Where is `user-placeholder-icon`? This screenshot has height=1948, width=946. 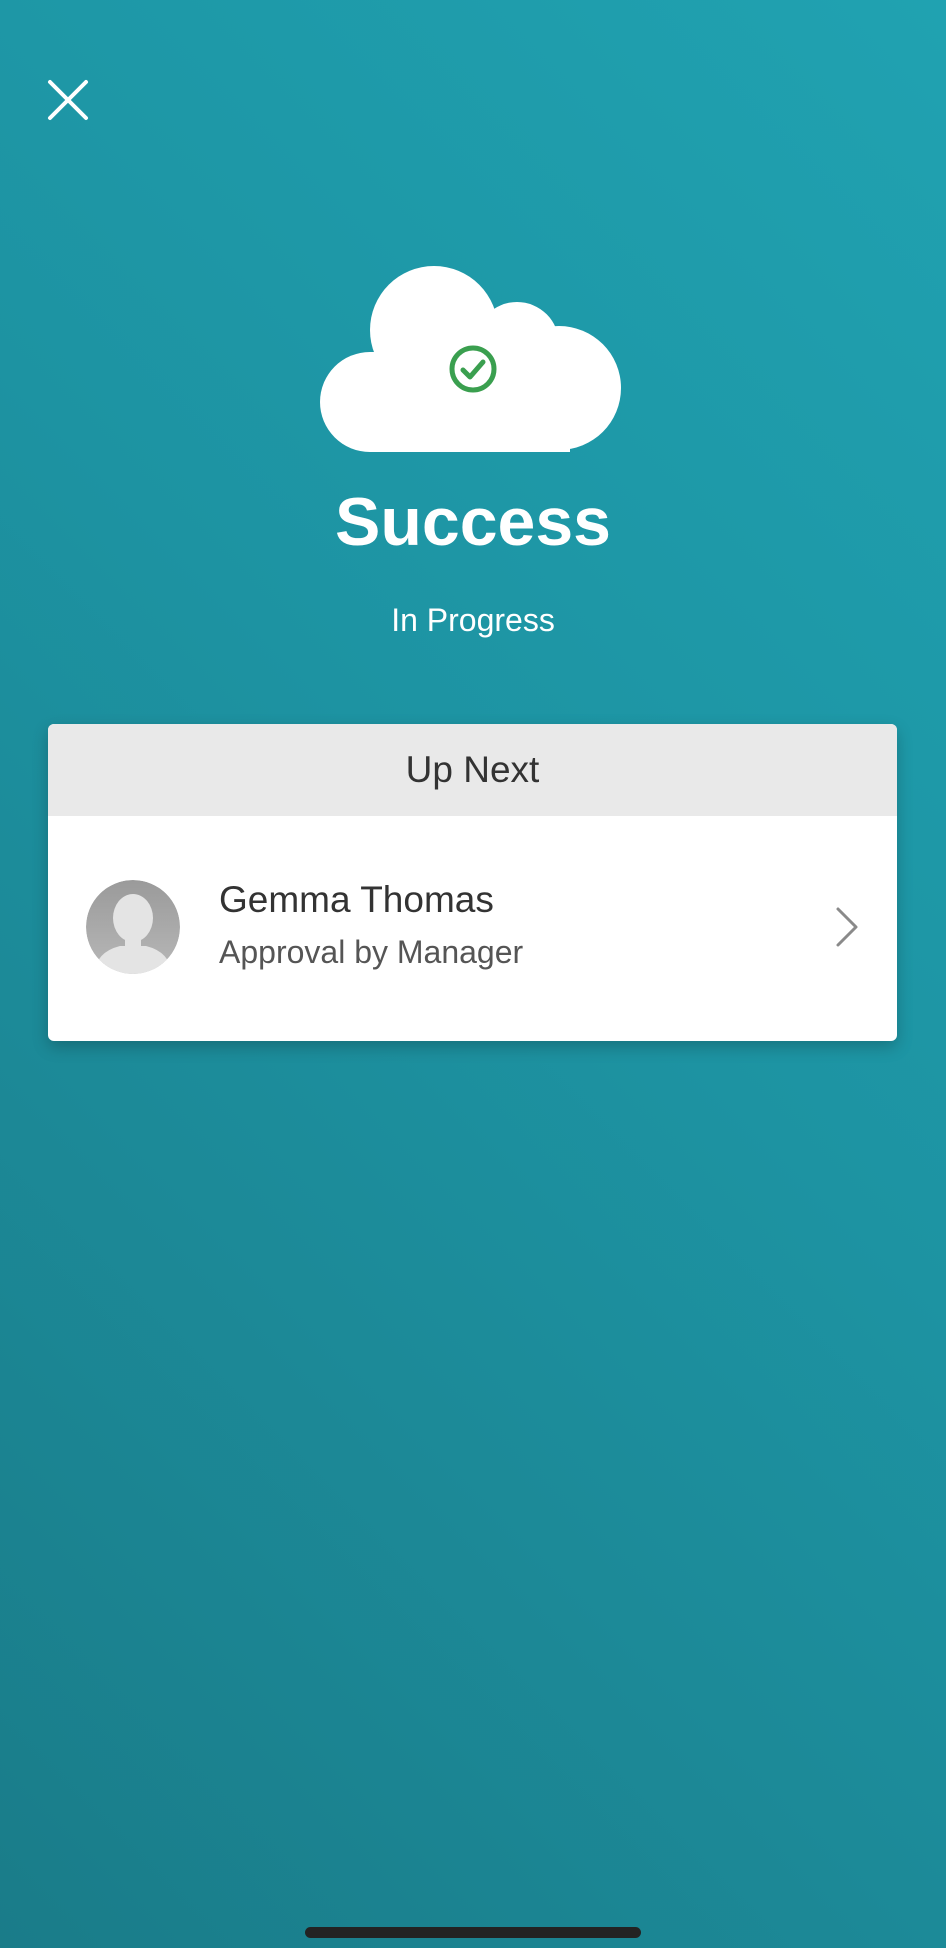
user-placeholder-icon is located at coordinates (133, 927).